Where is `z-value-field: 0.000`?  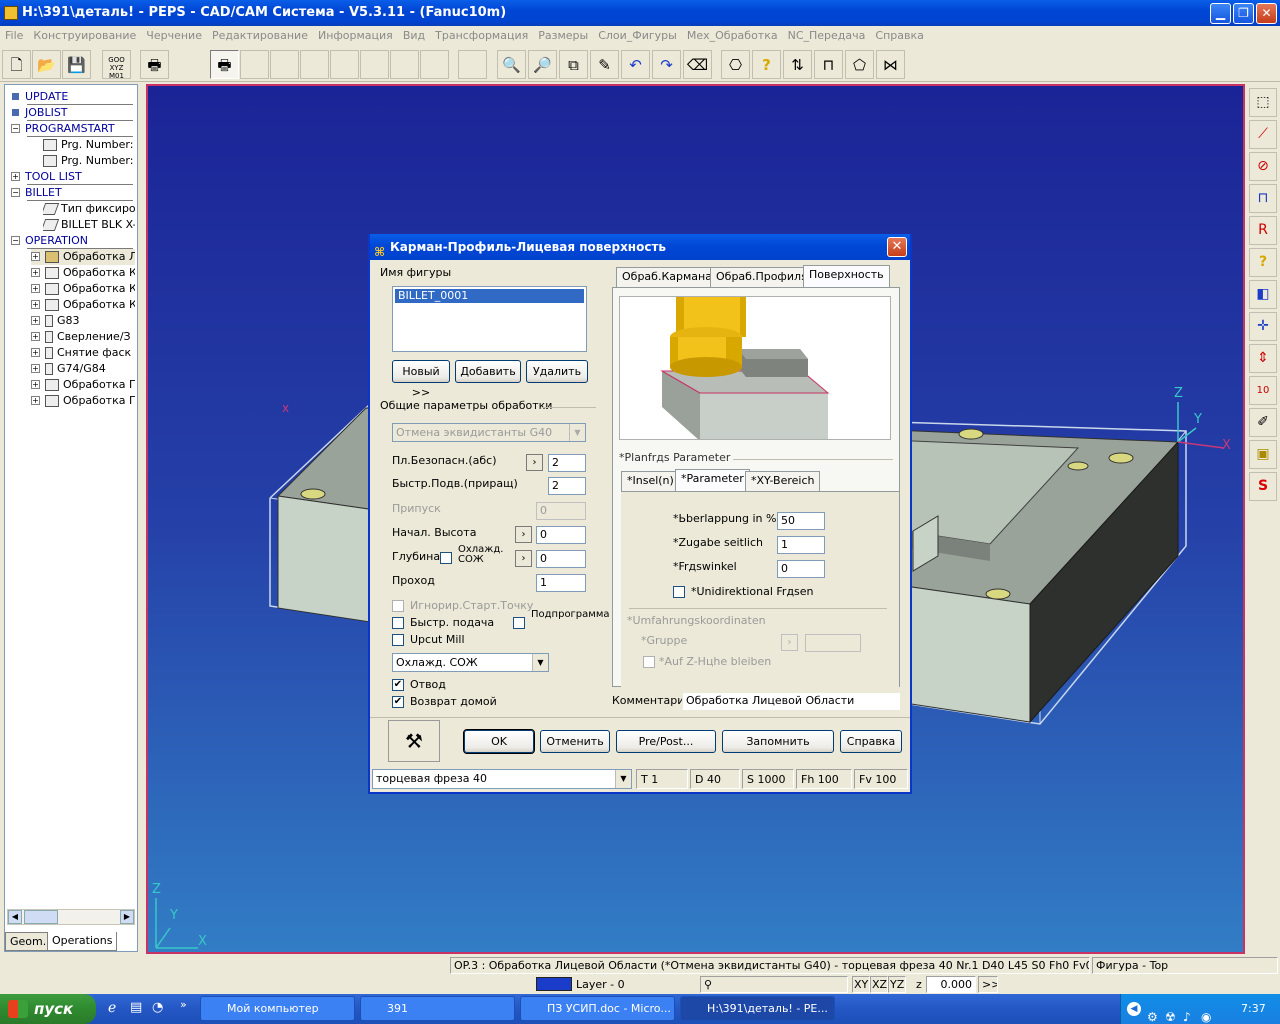 z-value-field: 0.000 is located at coordinates (951, 984).